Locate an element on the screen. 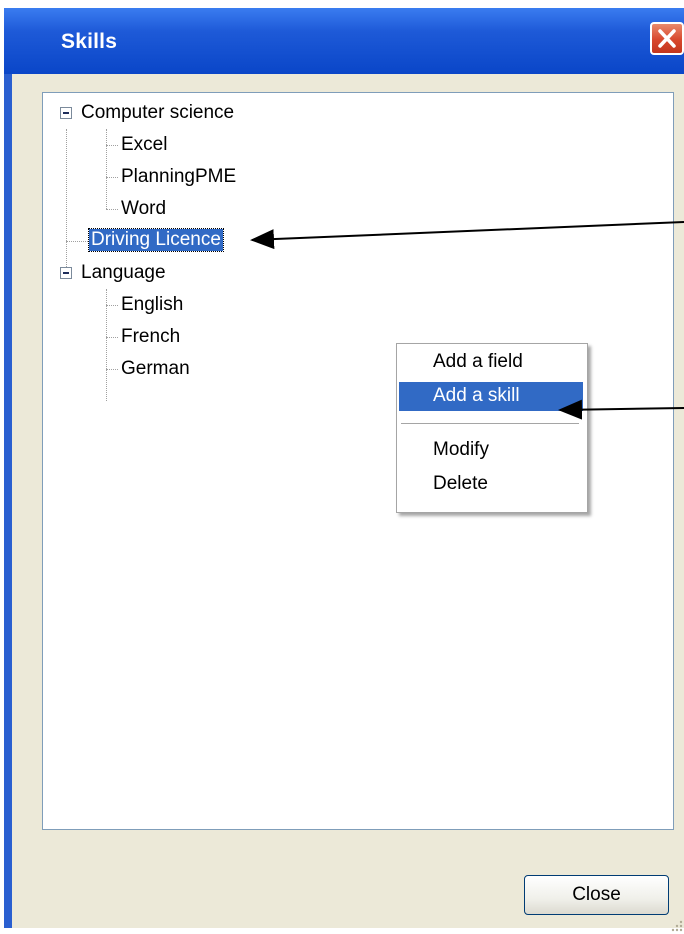  arrow-to-add-skill is located at coordinates (621, 409).